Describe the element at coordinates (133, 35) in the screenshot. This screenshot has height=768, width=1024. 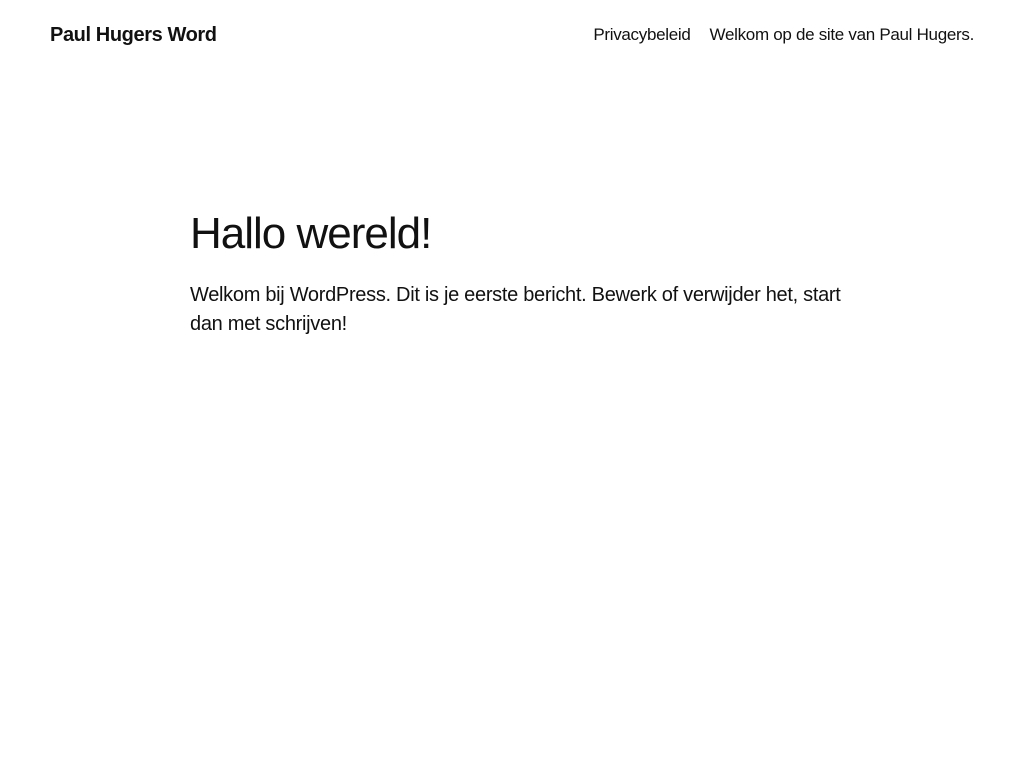
I see `site-title-link: Paul Hugers Word` at that location.